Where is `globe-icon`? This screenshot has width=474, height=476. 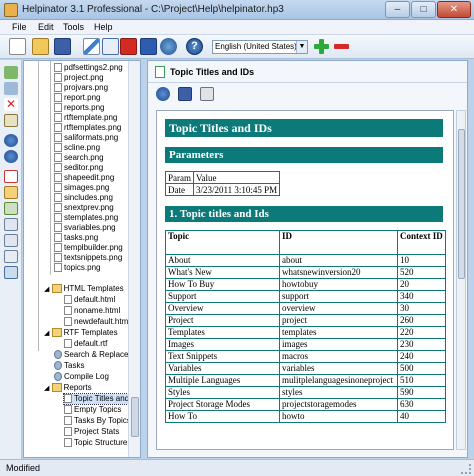 globe-icon is located at coordinates (168, 46).